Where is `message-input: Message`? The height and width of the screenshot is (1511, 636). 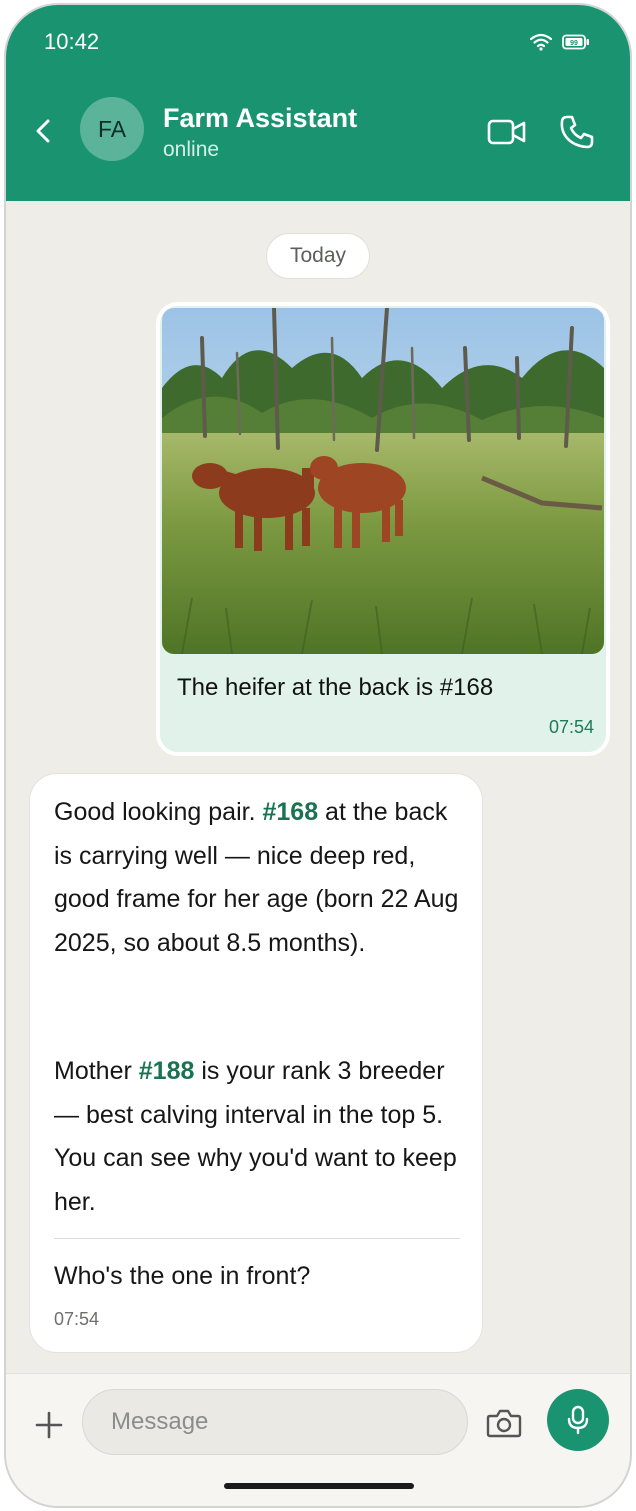
message-input: Message is located at coordinates (275, 1422).